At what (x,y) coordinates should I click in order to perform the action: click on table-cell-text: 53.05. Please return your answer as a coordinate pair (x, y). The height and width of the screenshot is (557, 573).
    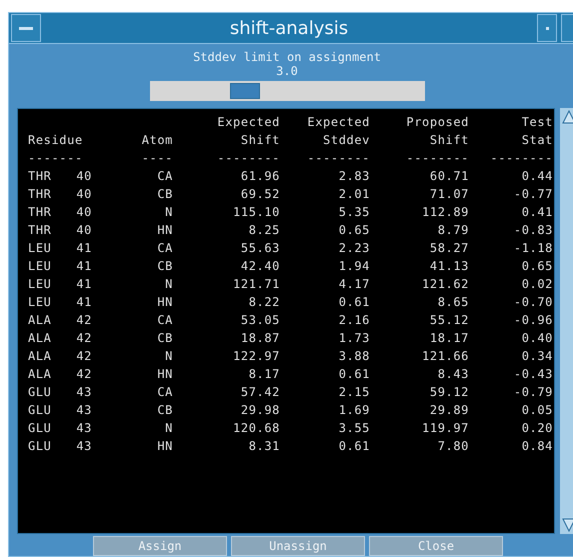
    Looking at the image, I should click on (260, 320).